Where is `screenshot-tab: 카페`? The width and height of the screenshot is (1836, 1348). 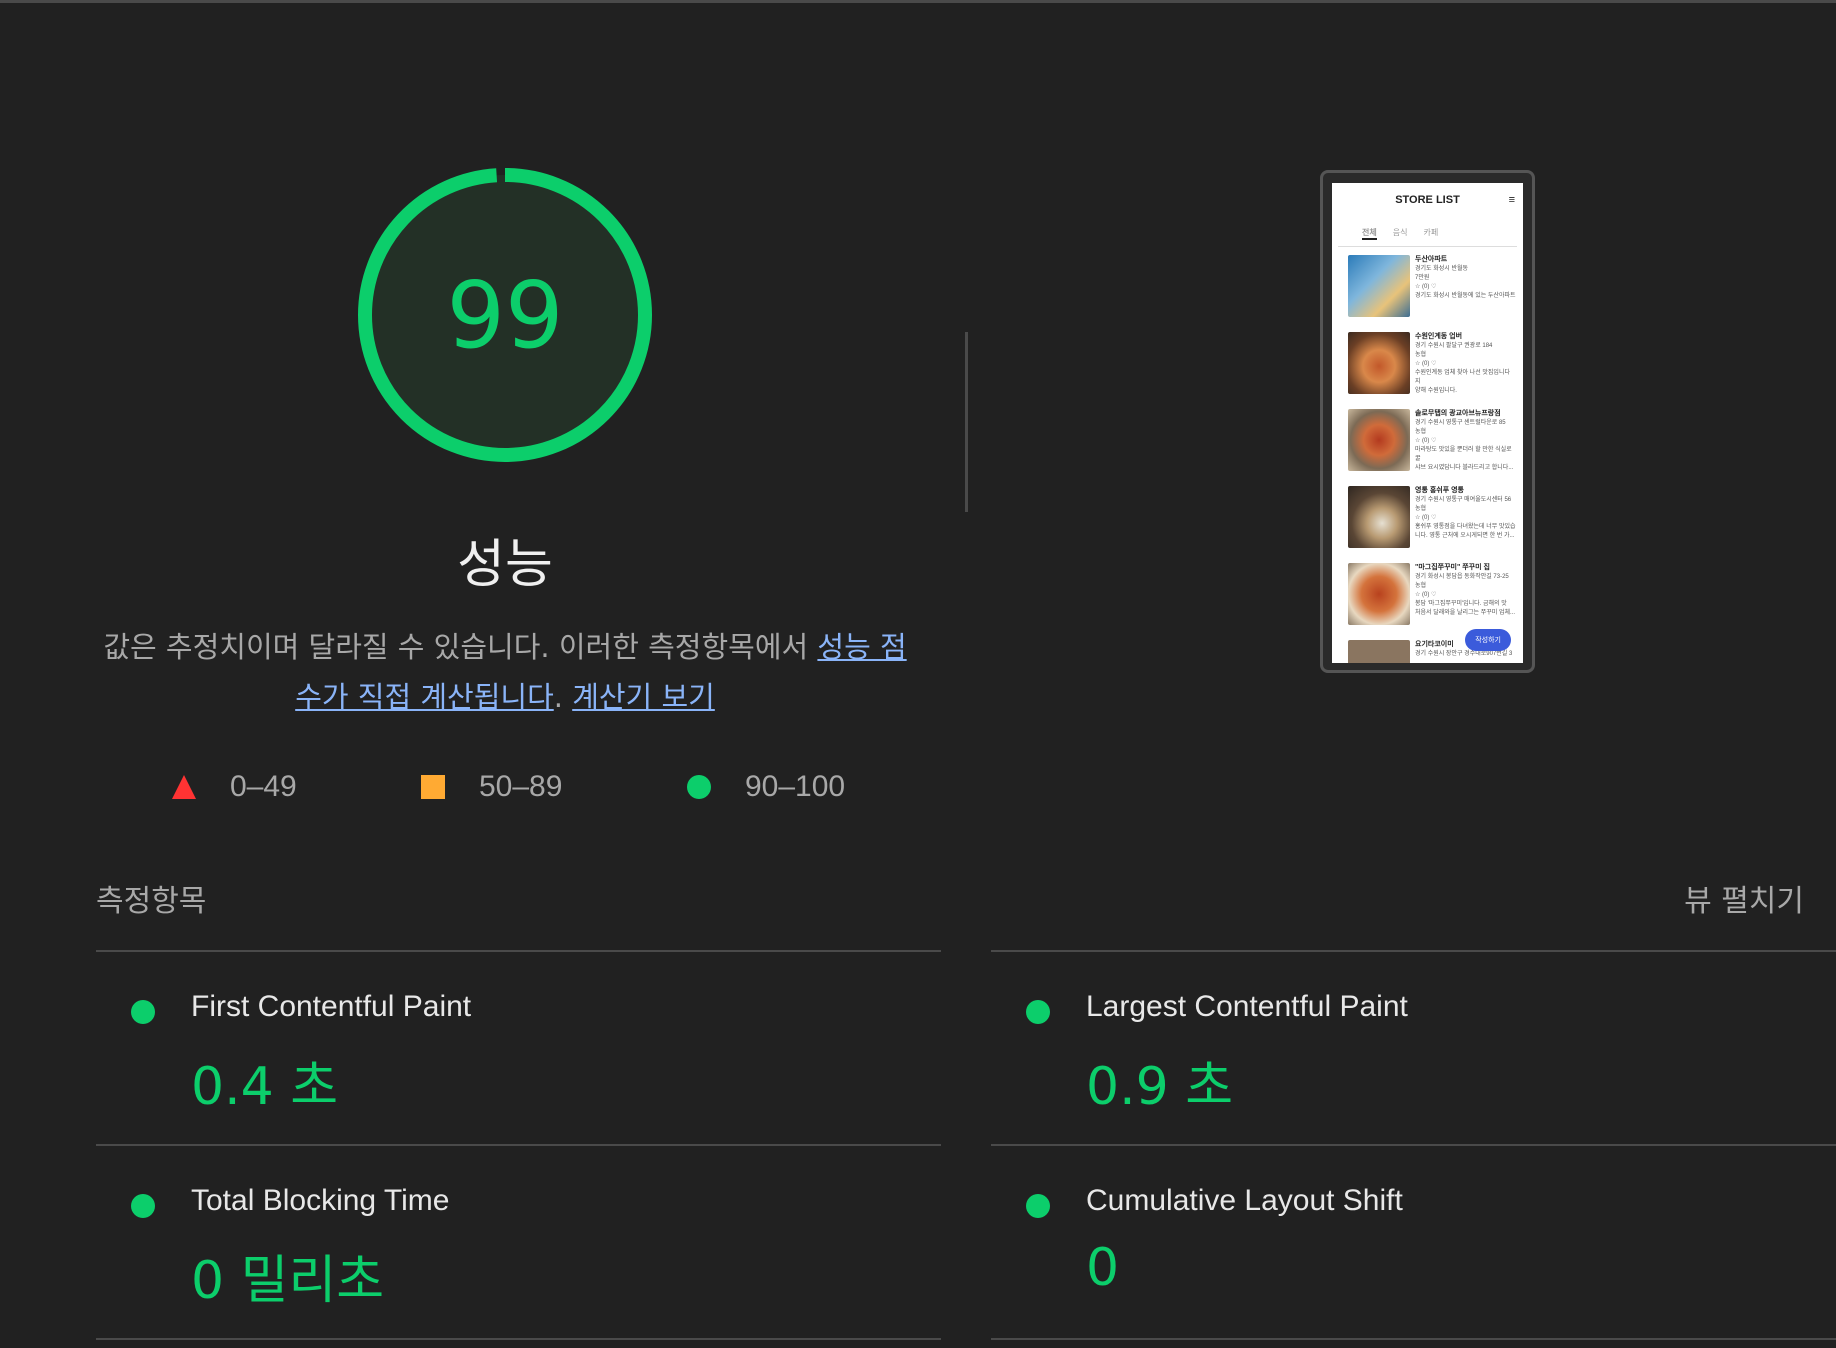
screenshot-tab: 카페 is located at coordinates (1431, 232).